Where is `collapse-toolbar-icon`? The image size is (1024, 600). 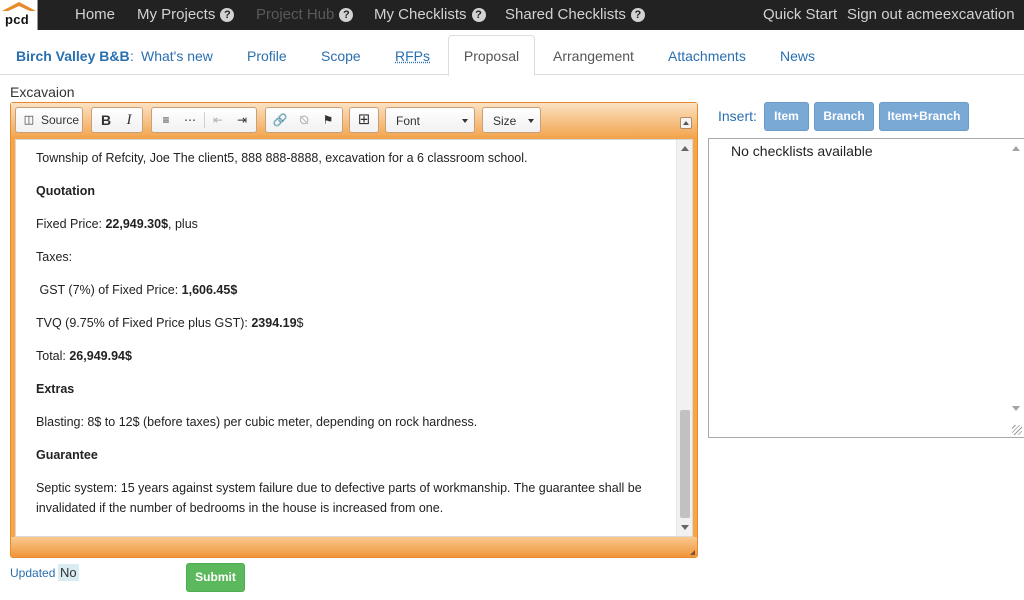
collapse-toolbar-icon is located at coordinates (686, 123).